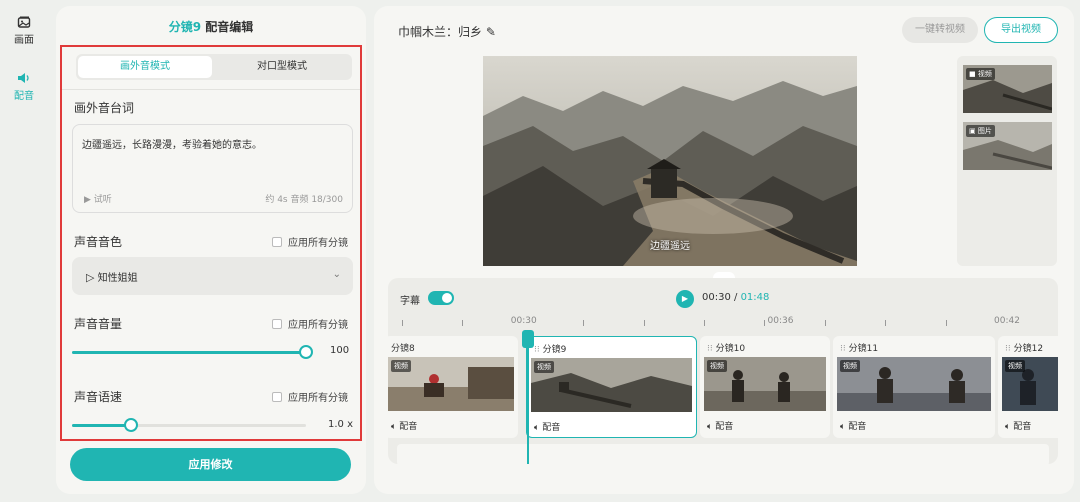 The width and height of the screenshot is (1080, 502). What do you see at coordinates (685, 299) in the screenshot?
I see `play-button: ▶` at bounding box center [685, 299].